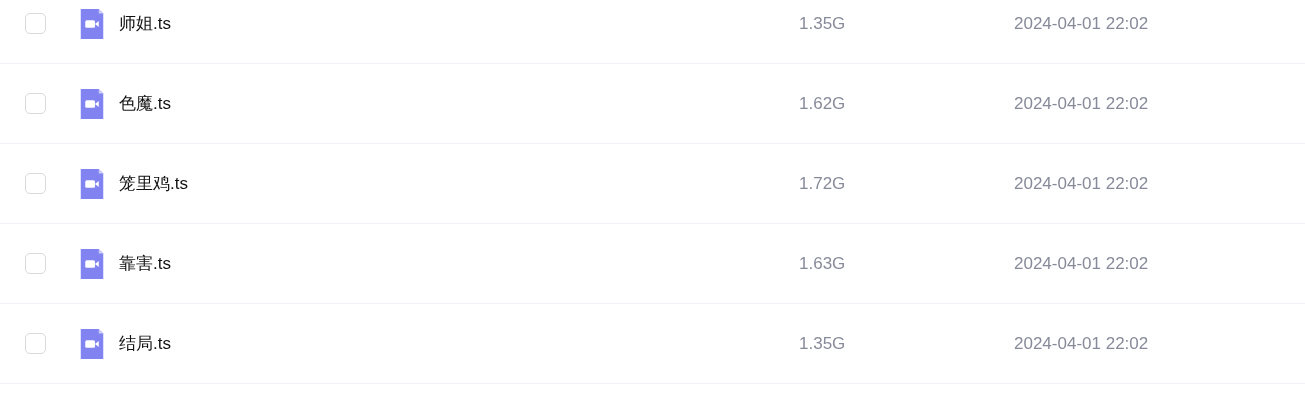 The width and height of the screenshot is (1305, 408). What do you see at coordinates (823, 263) in the screenshot?
I see `file-size: 1.63G` at bounding box center [823, 263].